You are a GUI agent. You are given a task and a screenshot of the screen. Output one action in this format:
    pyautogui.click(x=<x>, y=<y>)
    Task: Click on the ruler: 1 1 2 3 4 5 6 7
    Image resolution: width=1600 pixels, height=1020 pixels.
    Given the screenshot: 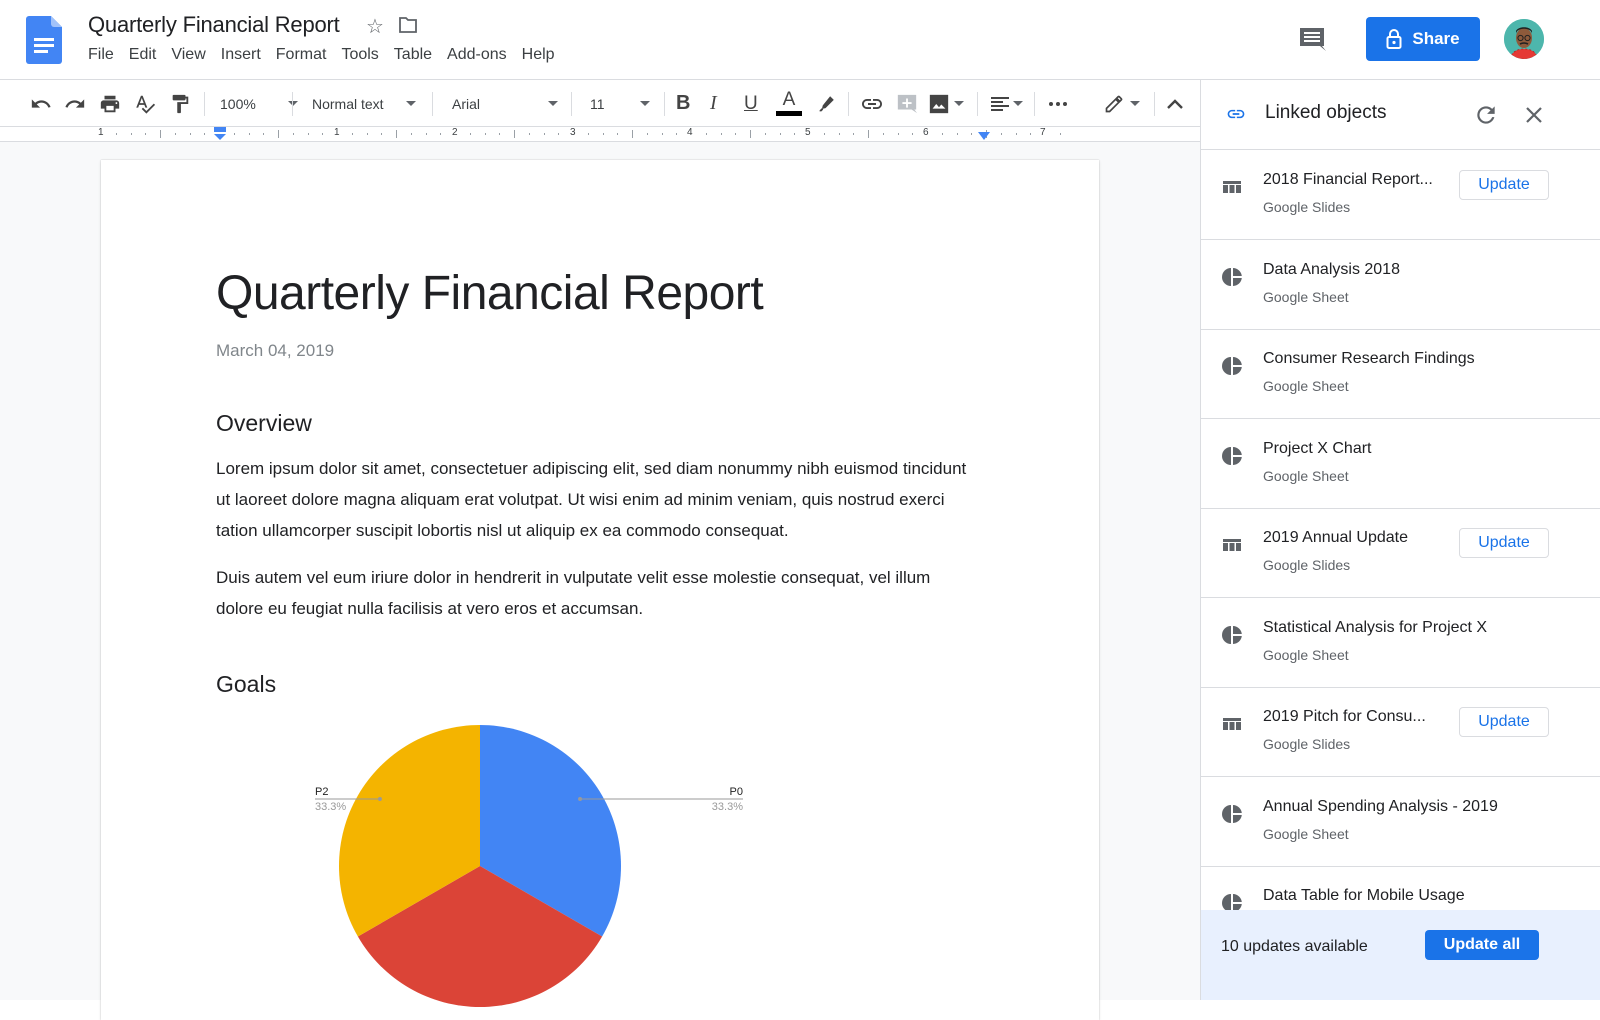 What is the action you would take?
    pyautogui.click(x=600, y=134)
    